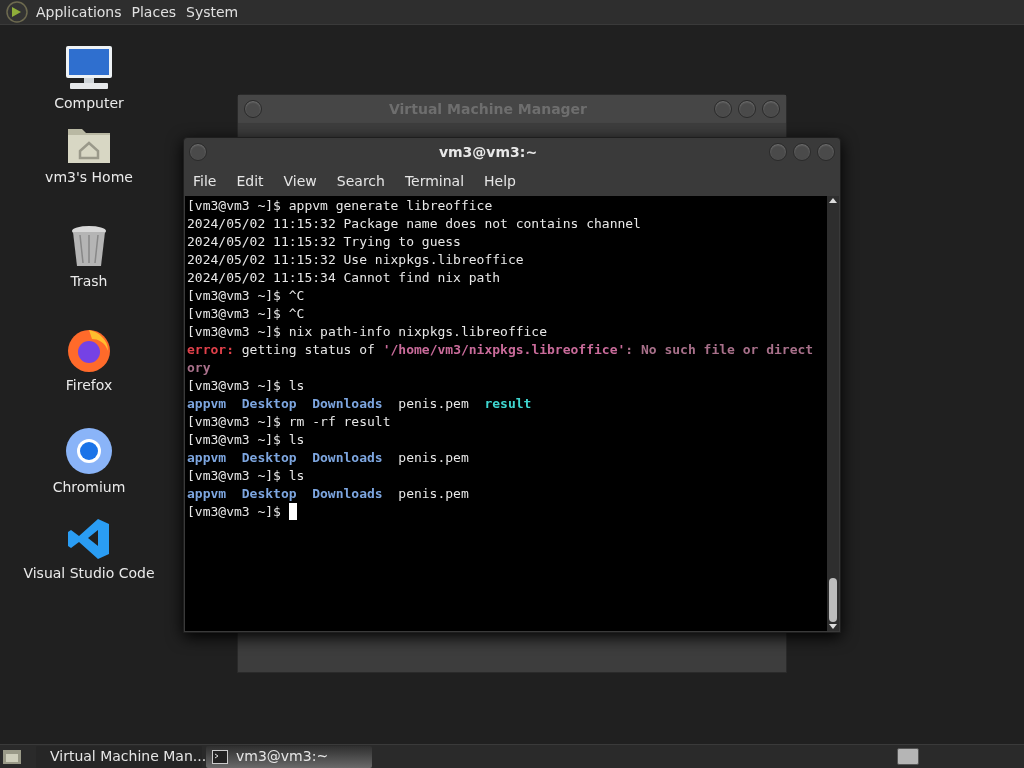 This screenshot has width=1024, height=768. Describe the element at coordinates (833, 626) in the screenshot. I see `scroll-down-icon` at that location.